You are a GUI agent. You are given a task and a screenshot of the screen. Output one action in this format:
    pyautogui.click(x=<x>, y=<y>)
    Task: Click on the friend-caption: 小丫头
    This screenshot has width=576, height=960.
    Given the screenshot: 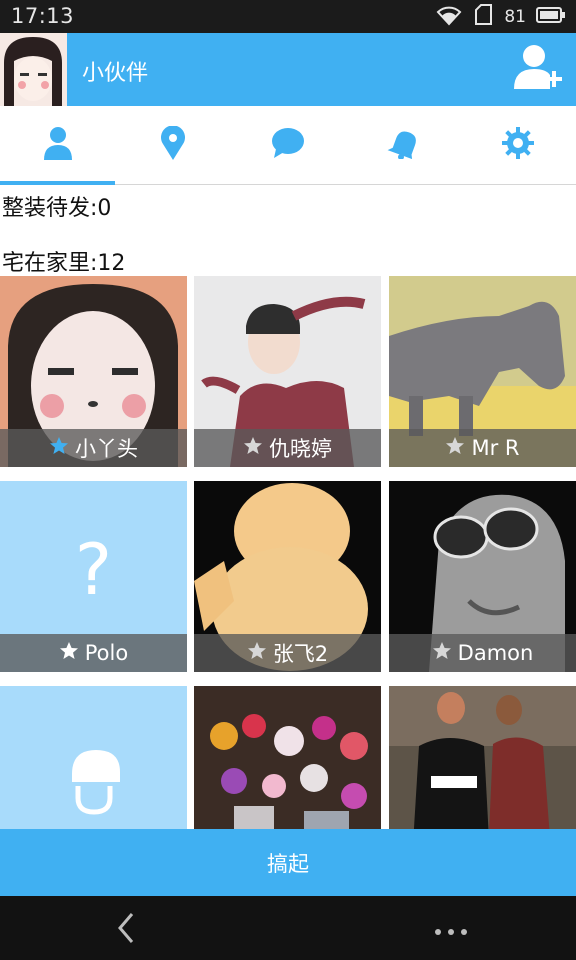 What is the action you would take?
    pyautogui.click(x=93, y=448)
    